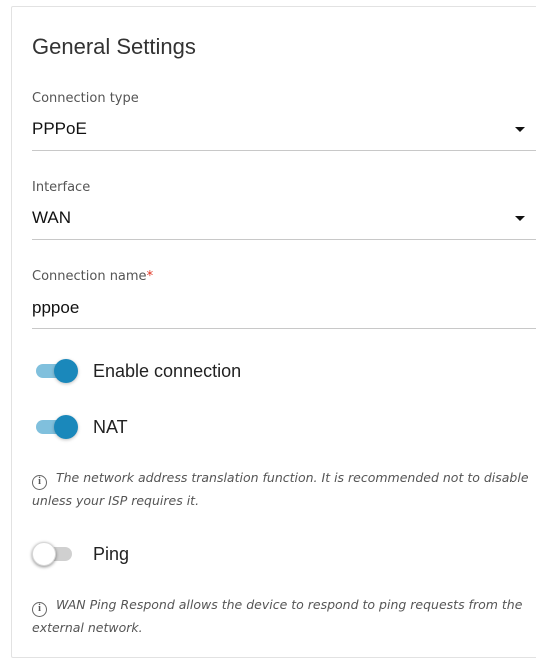 The image size is (536, 658). Describe the element at coordinates (284, 328) in the screenshot. I see `connection-name-underline` at that location.